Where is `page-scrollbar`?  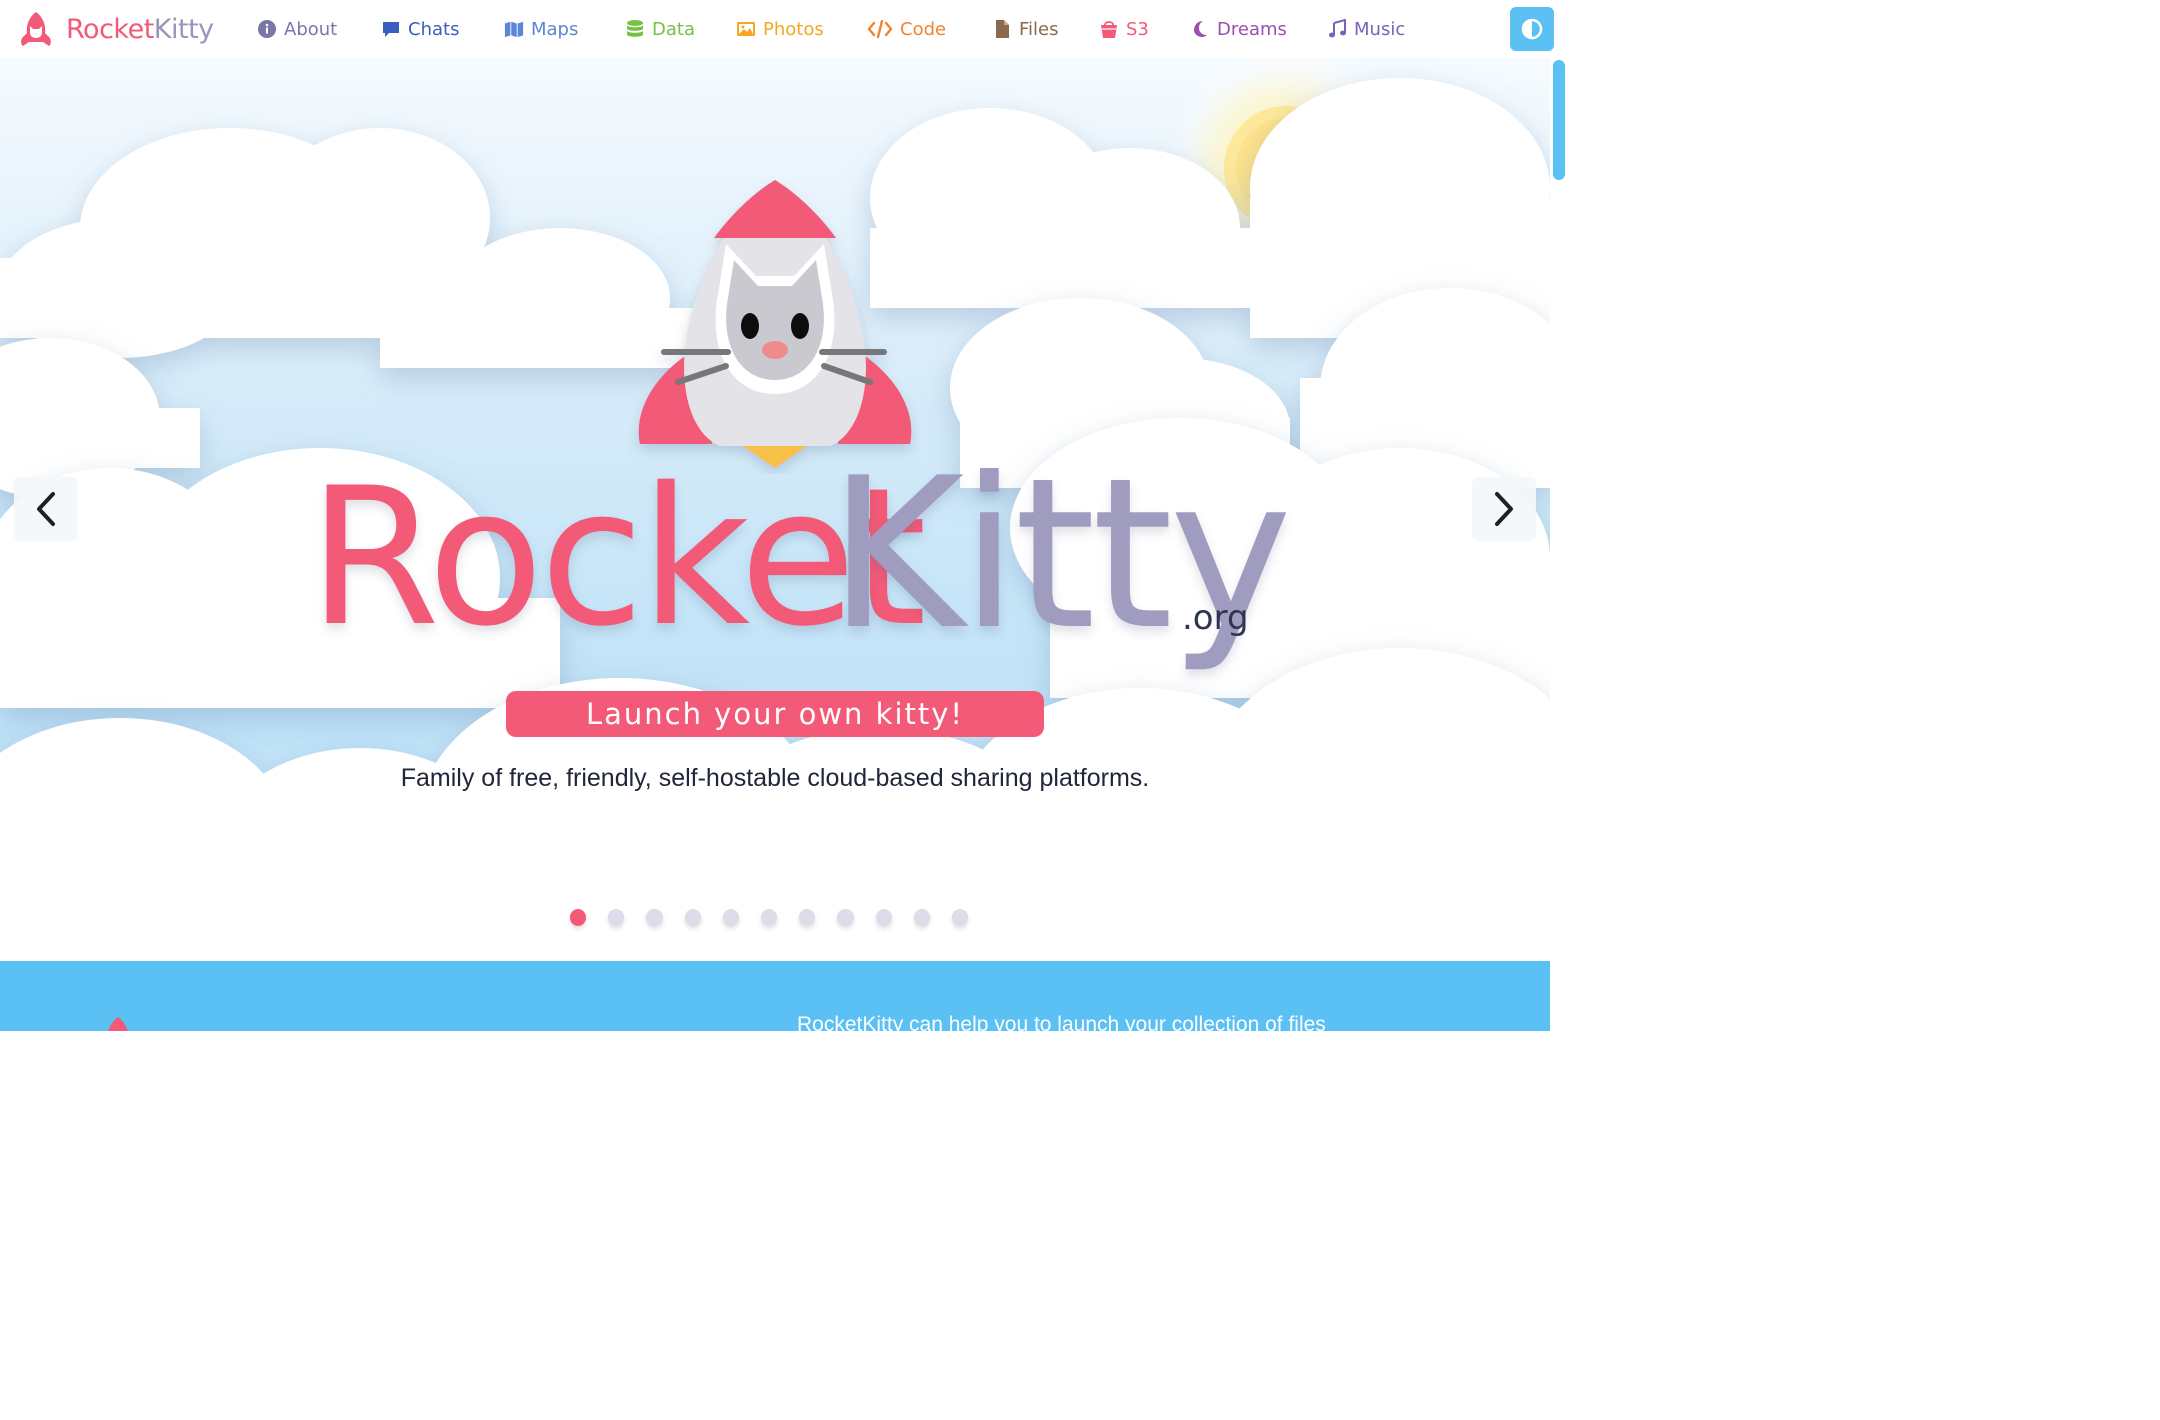
page-scrollbar is located at coordinates (1559, 544).